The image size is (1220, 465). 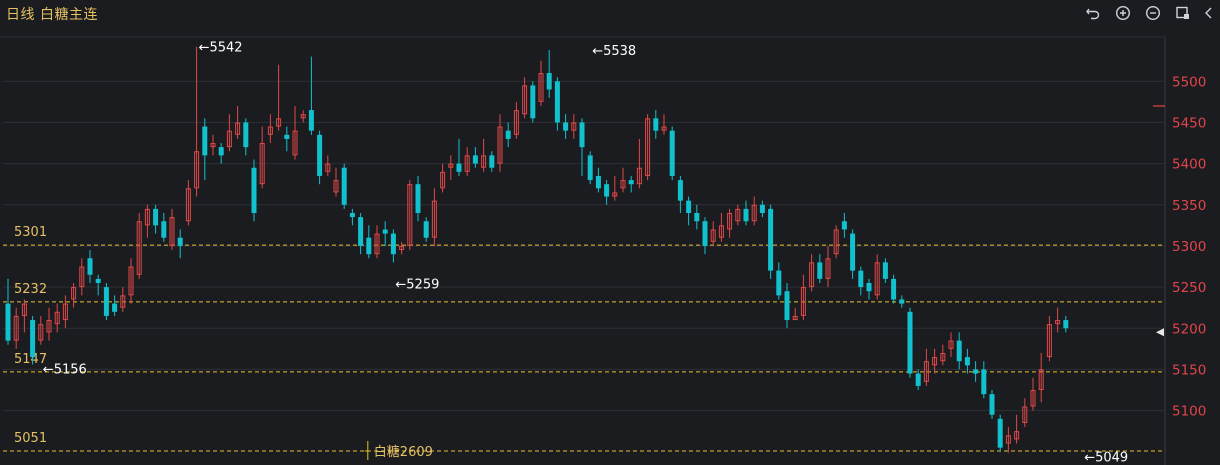 I want to click on layout-settings-icon, so click(x=1182, y=12).